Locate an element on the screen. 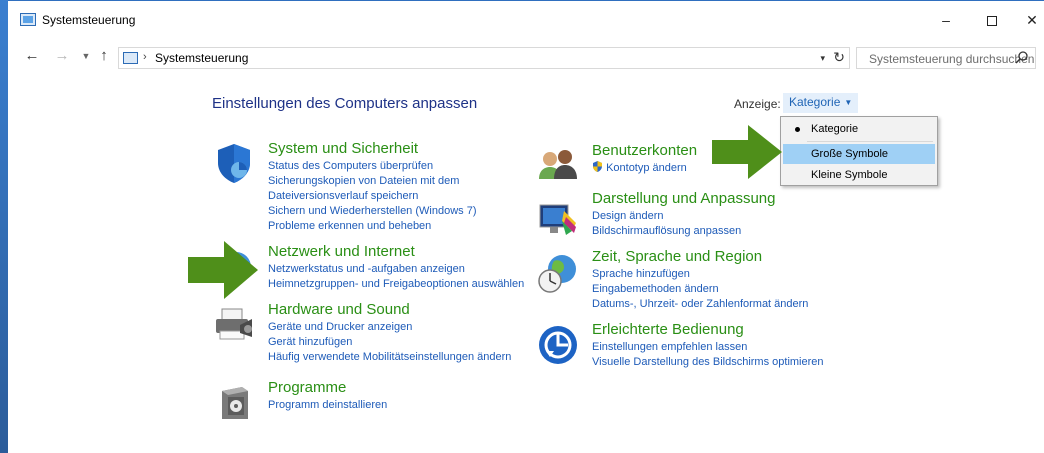  menu-item-small-icons: Kleine Symbole is located at coordinates (859, 175).